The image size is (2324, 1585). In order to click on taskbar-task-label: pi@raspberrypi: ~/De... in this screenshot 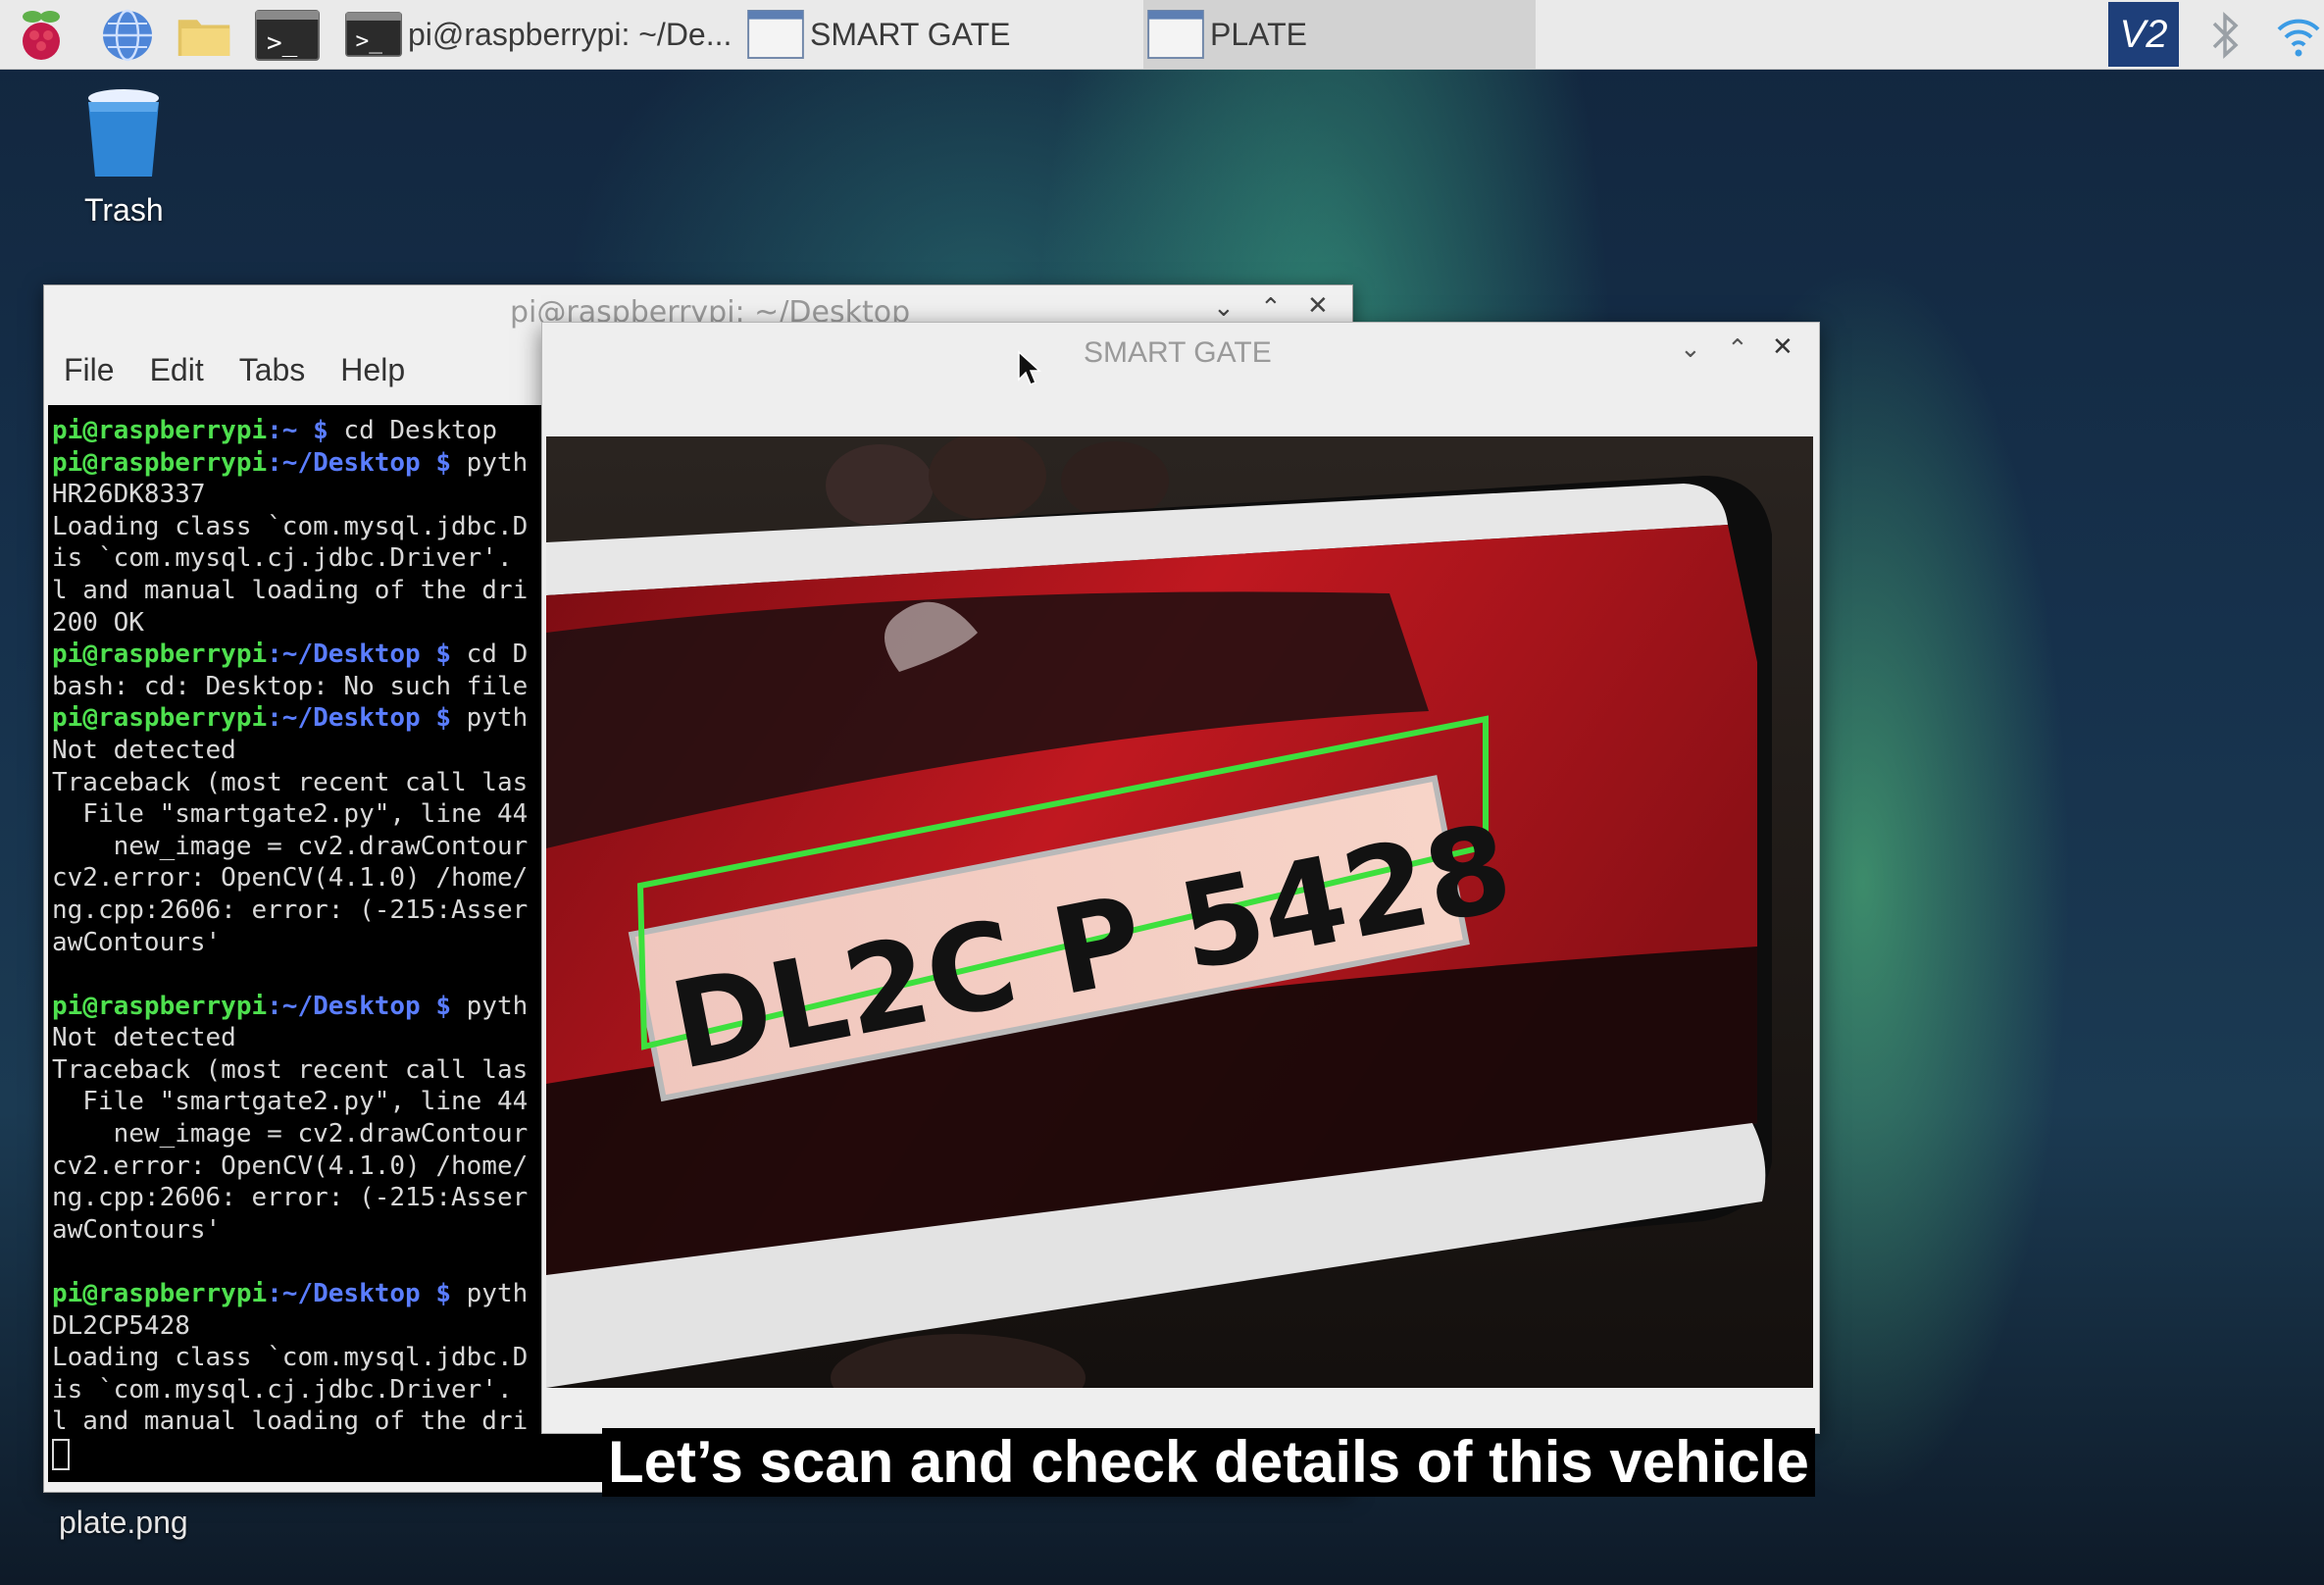, I will do `click(570, 34)`.